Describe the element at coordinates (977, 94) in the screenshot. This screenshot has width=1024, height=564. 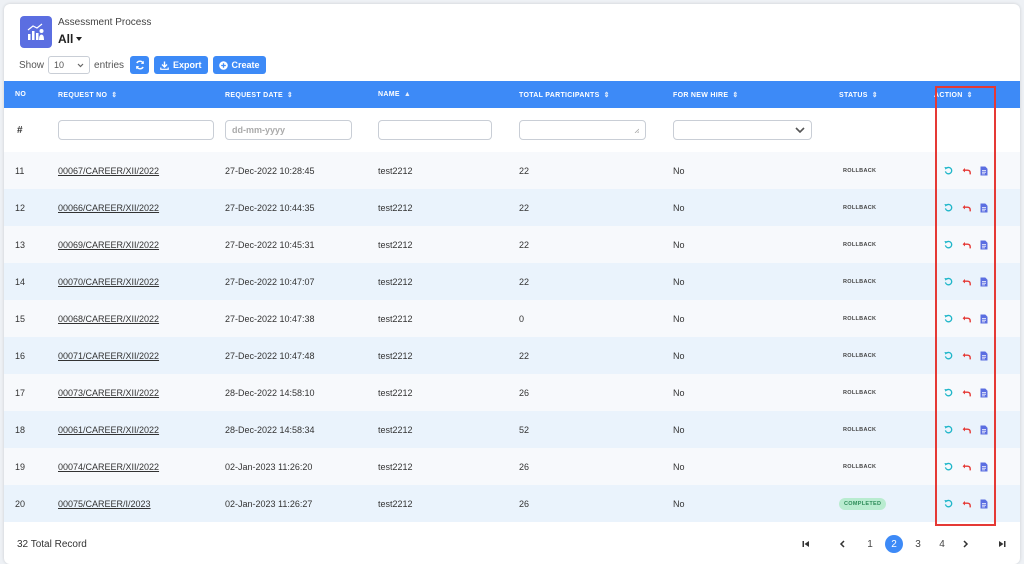
I see `column-header-action: ACTION ⇕` at that location.